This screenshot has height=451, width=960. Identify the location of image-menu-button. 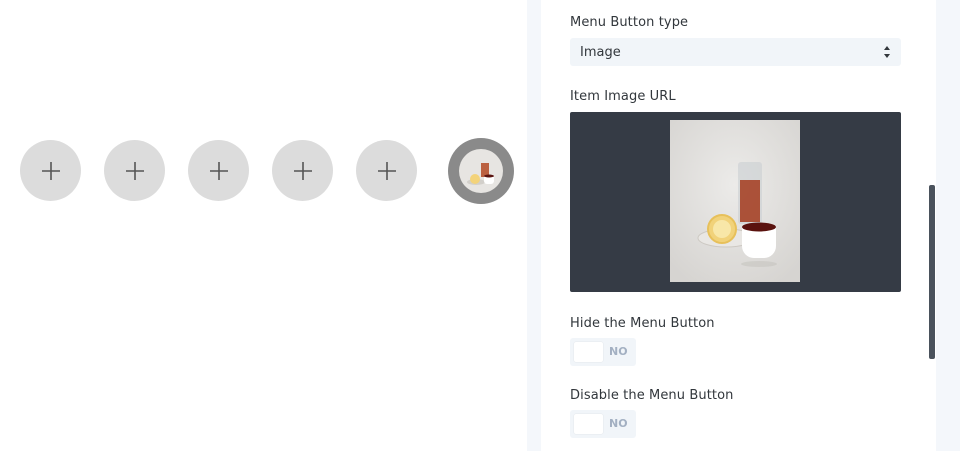
(481, 171).